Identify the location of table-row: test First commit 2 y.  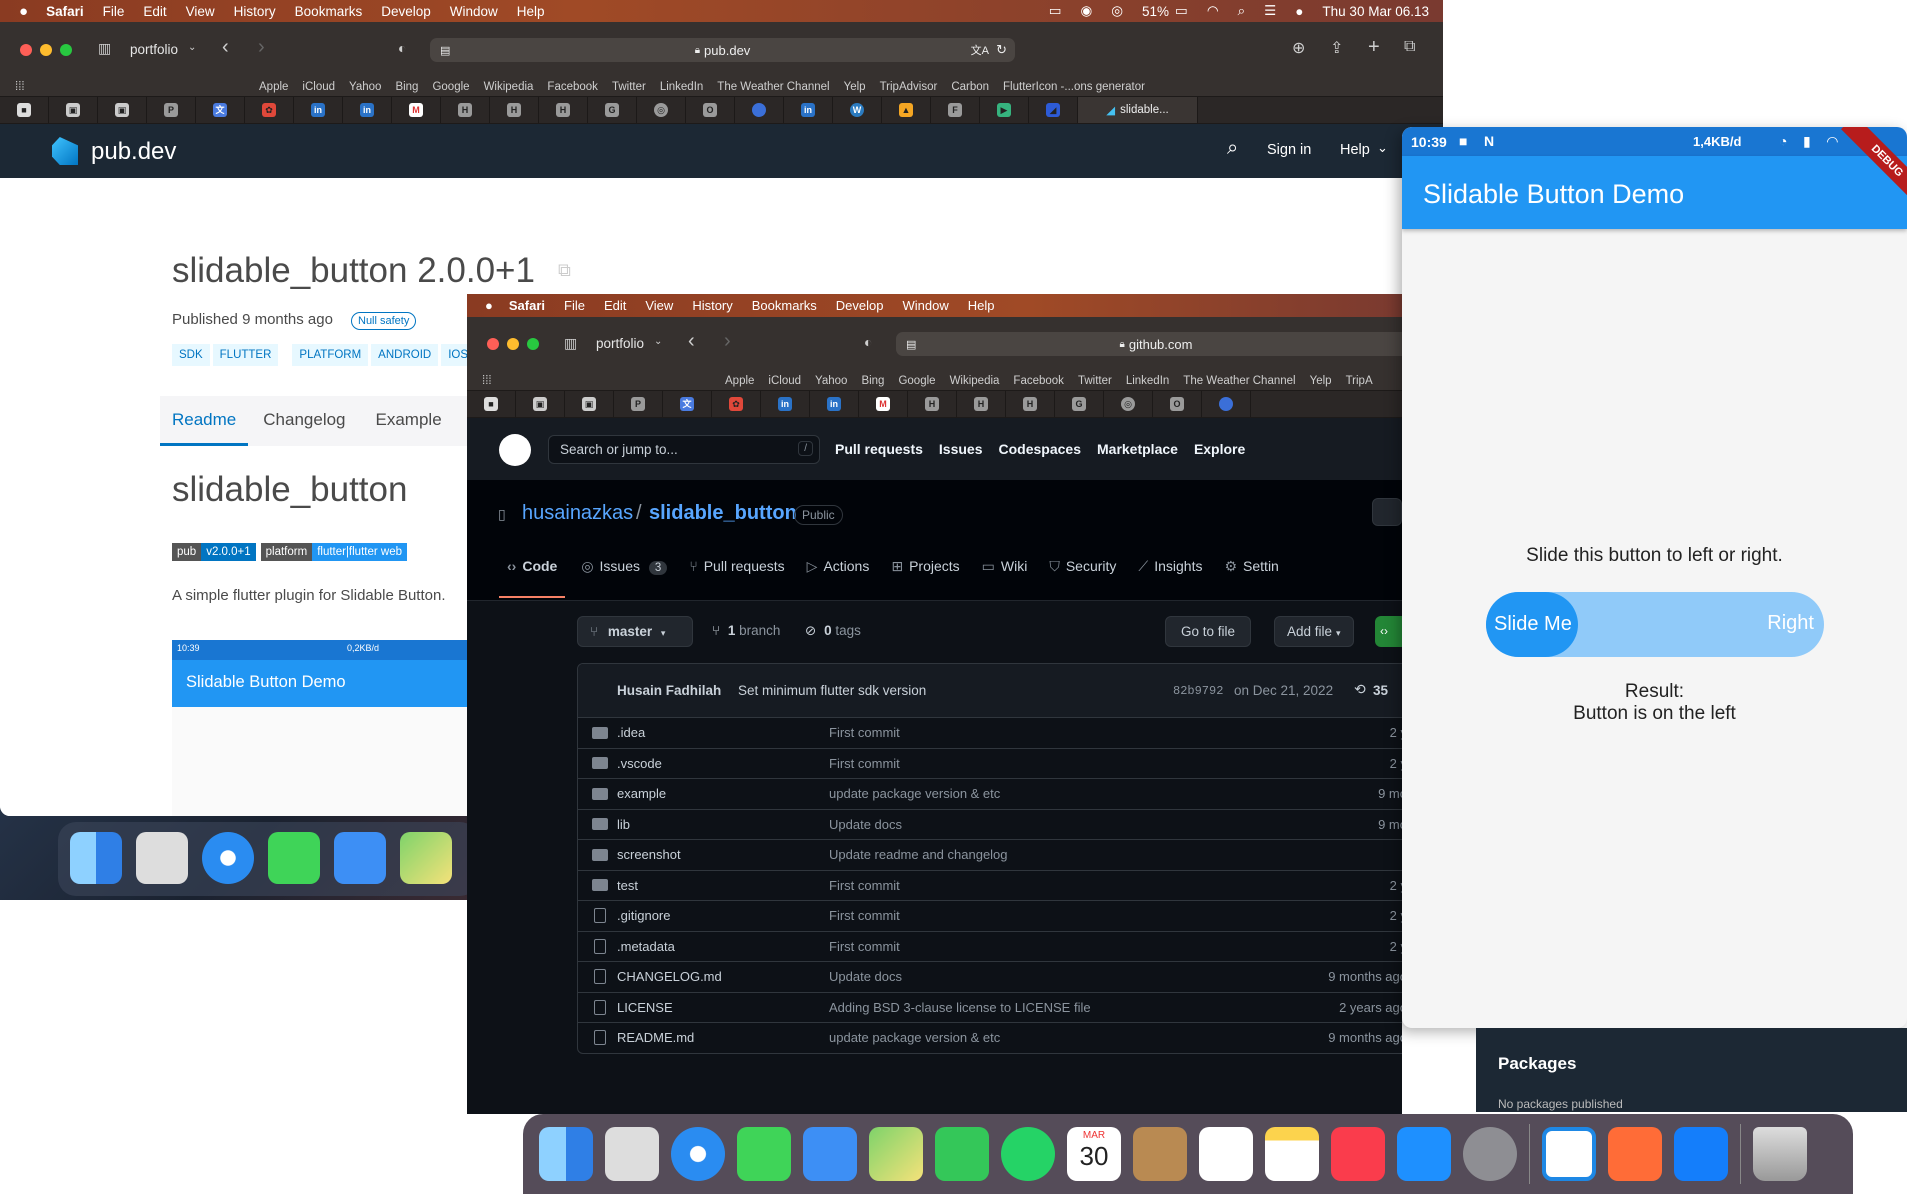
(990, 885).